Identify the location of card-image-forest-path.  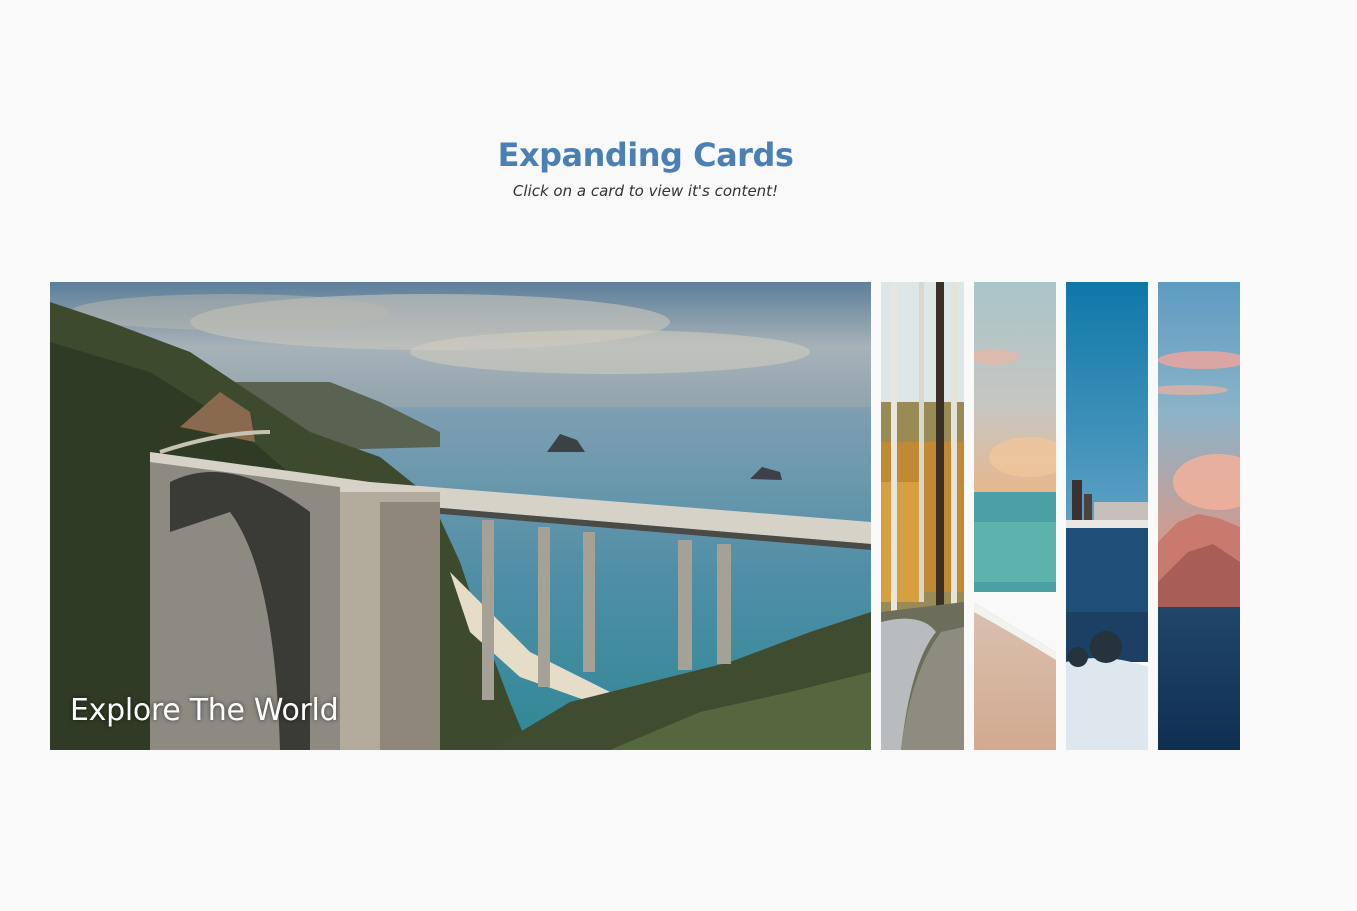
(922, 516).